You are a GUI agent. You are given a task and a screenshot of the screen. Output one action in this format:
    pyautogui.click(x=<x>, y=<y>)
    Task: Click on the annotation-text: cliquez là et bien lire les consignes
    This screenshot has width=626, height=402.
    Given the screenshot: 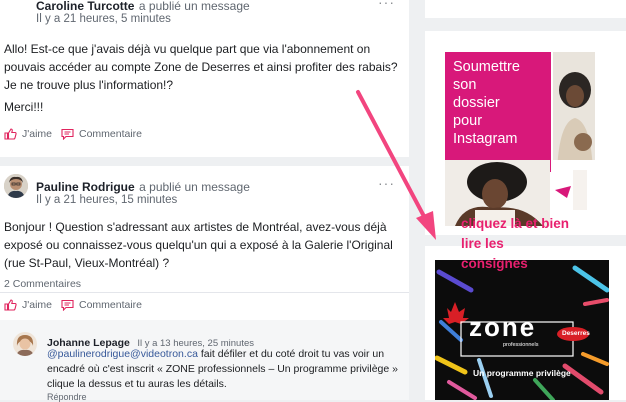 What is the action you would take?
    pyautogui.click(x=515, y=243)
    